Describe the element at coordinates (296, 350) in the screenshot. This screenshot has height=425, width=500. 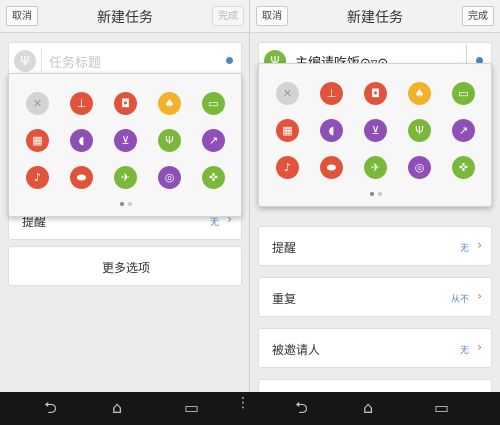
I see `row-label: 被邀请人` at that location.